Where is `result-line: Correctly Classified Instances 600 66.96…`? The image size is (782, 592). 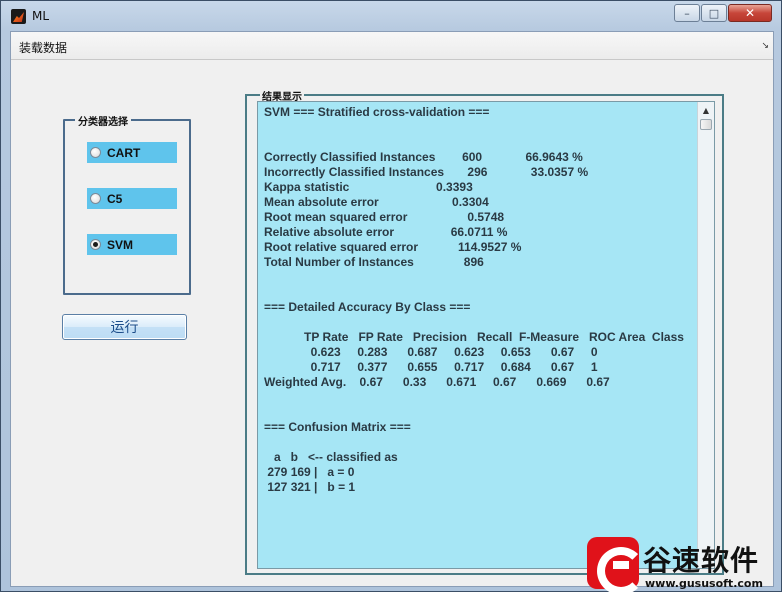 result-line: Correctly Classified Instances 600 66.96… is located at coordinates (423, 157).